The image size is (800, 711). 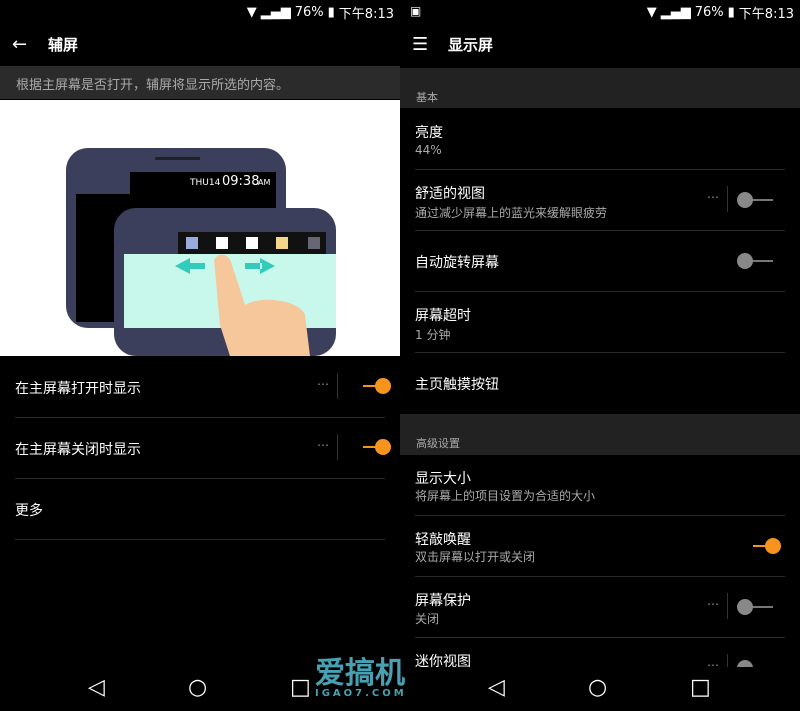 What do you see at coordinates (373, 386) in the screenshot?
I see `toggle-show-when-on` at bounding box center [373, 386].